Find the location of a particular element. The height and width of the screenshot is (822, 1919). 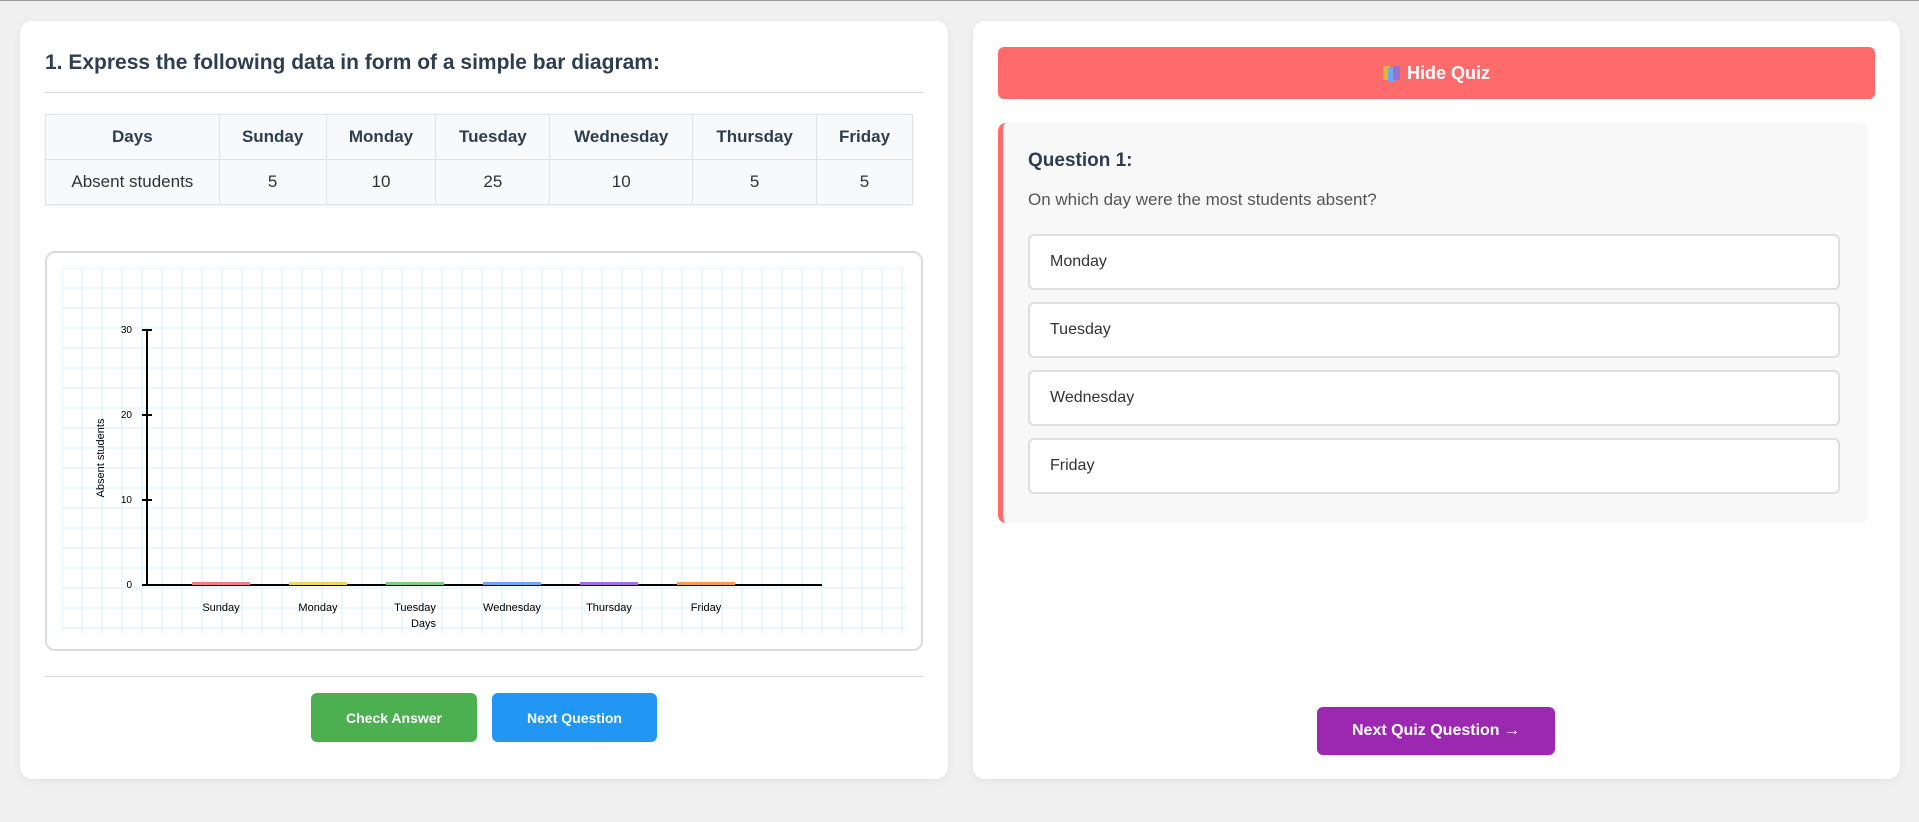

x-tick-label: Friday is located at coordinates (706, 608).